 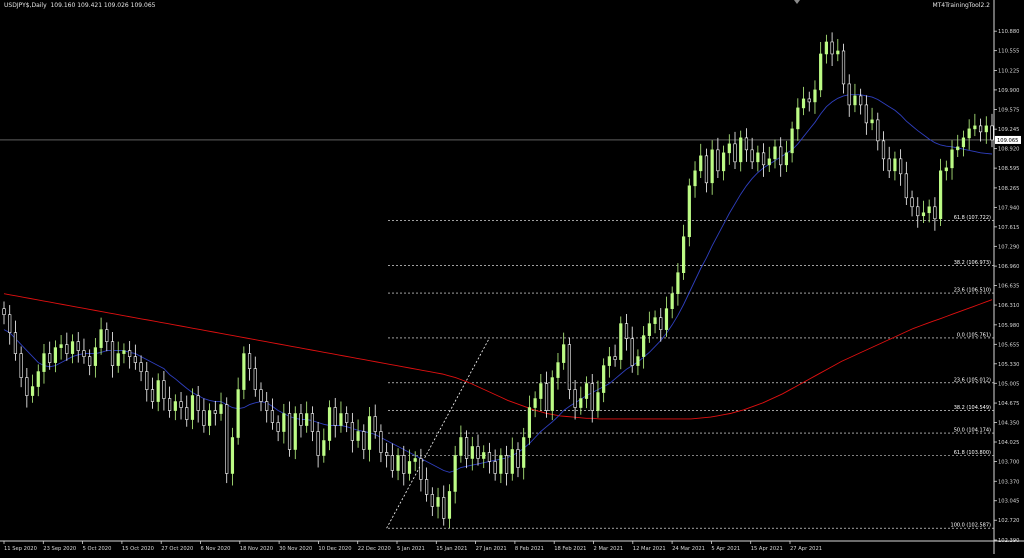 I want to click on x-tick-label: 15 Apr 2021, so click(x=767, y=549).